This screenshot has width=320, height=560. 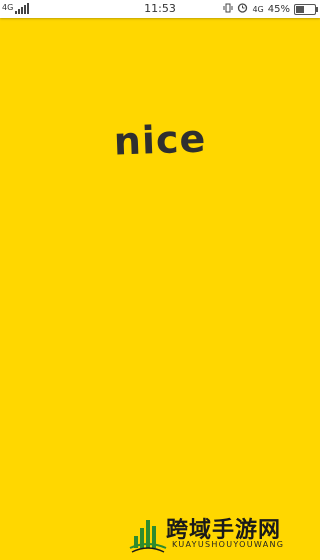 I want to click on alarm-icon, so click(x=242, y=9).